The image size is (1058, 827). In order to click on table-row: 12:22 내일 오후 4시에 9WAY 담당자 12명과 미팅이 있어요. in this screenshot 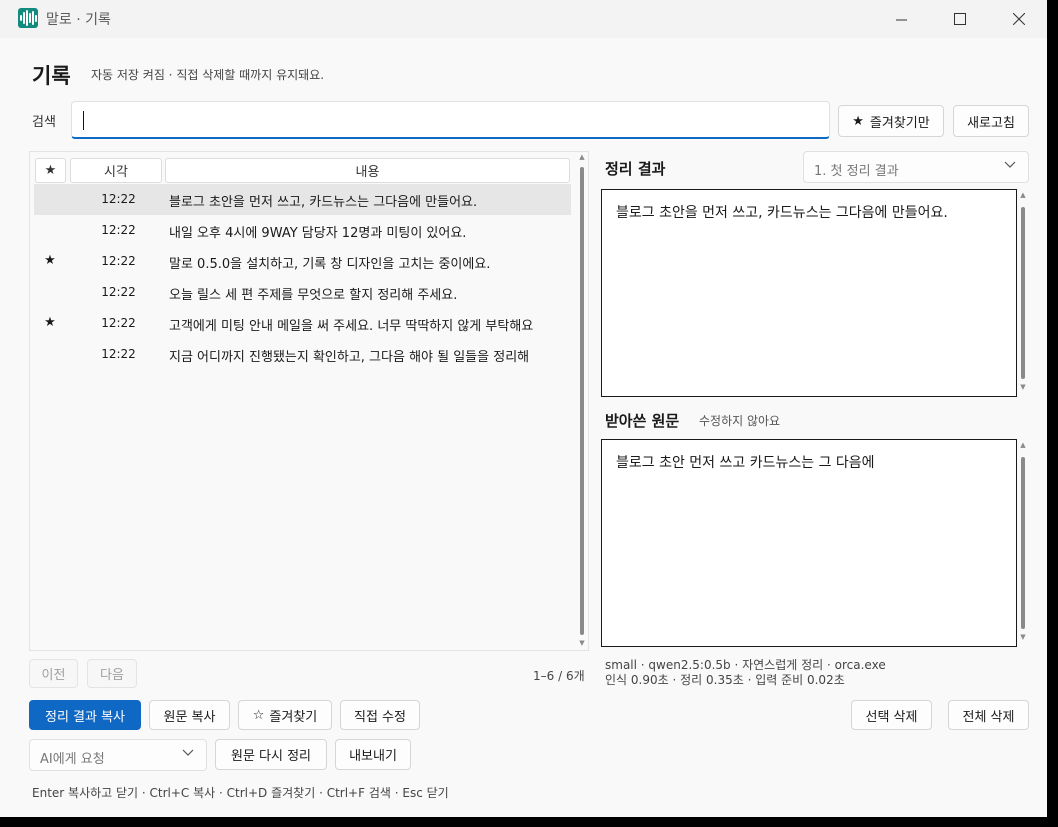, I will do `click(302, 230)`.